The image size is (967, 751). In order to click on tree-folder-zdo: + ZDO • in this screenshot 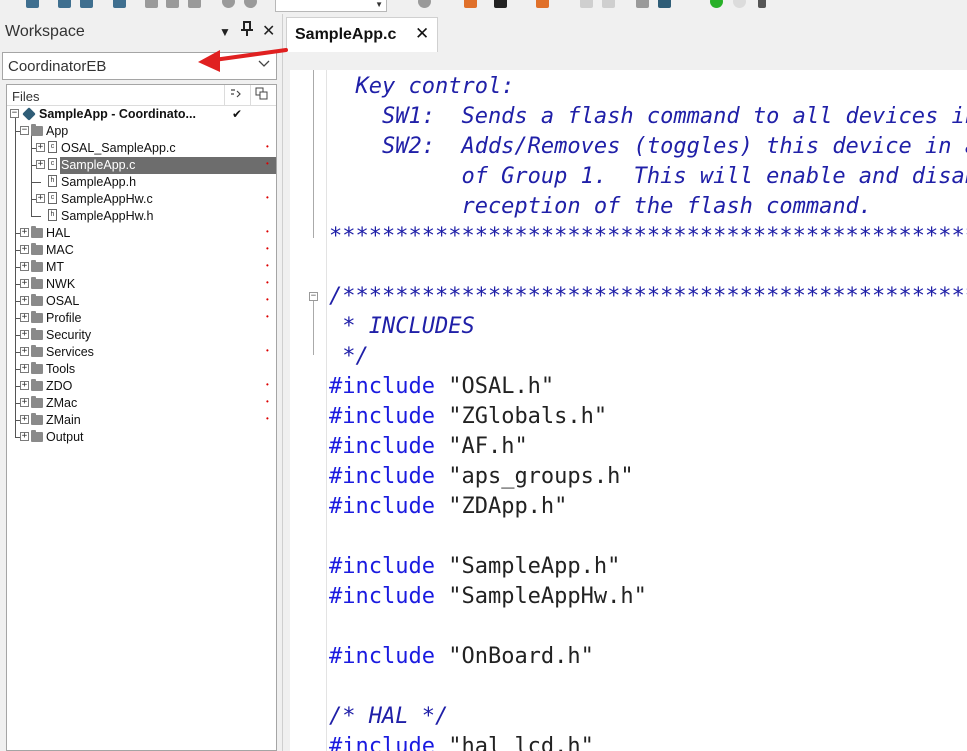, I will do `click(141, 386)`.